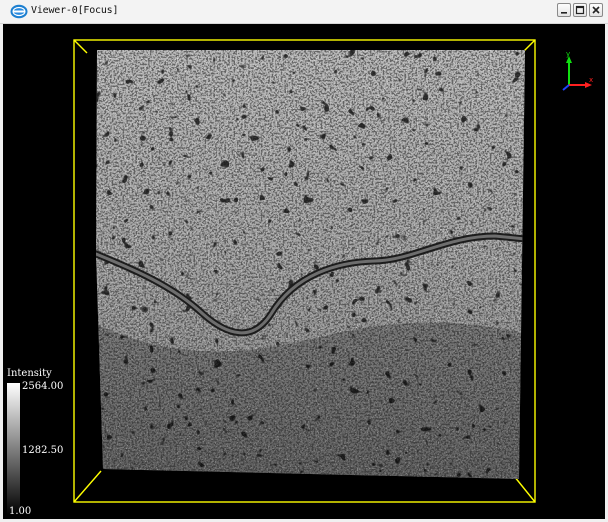 This screenshot has width=608, height=522. Describe the element at coordinates (304, 12) in the screenshot. I see `title-bar: Viewer-0[Focus]` at that location.